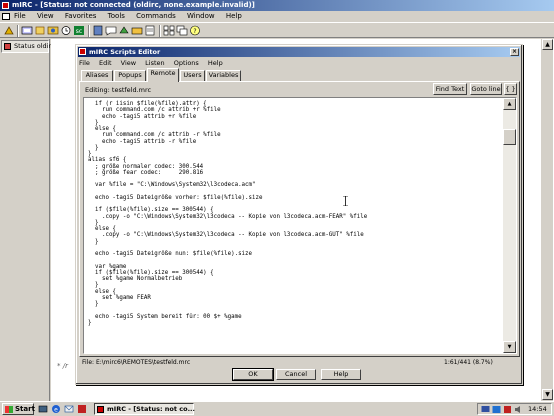  What do you see at coordinates (137, 30) in the screenshot?
I see `received-files-icon` at bounding box center [137, 30].